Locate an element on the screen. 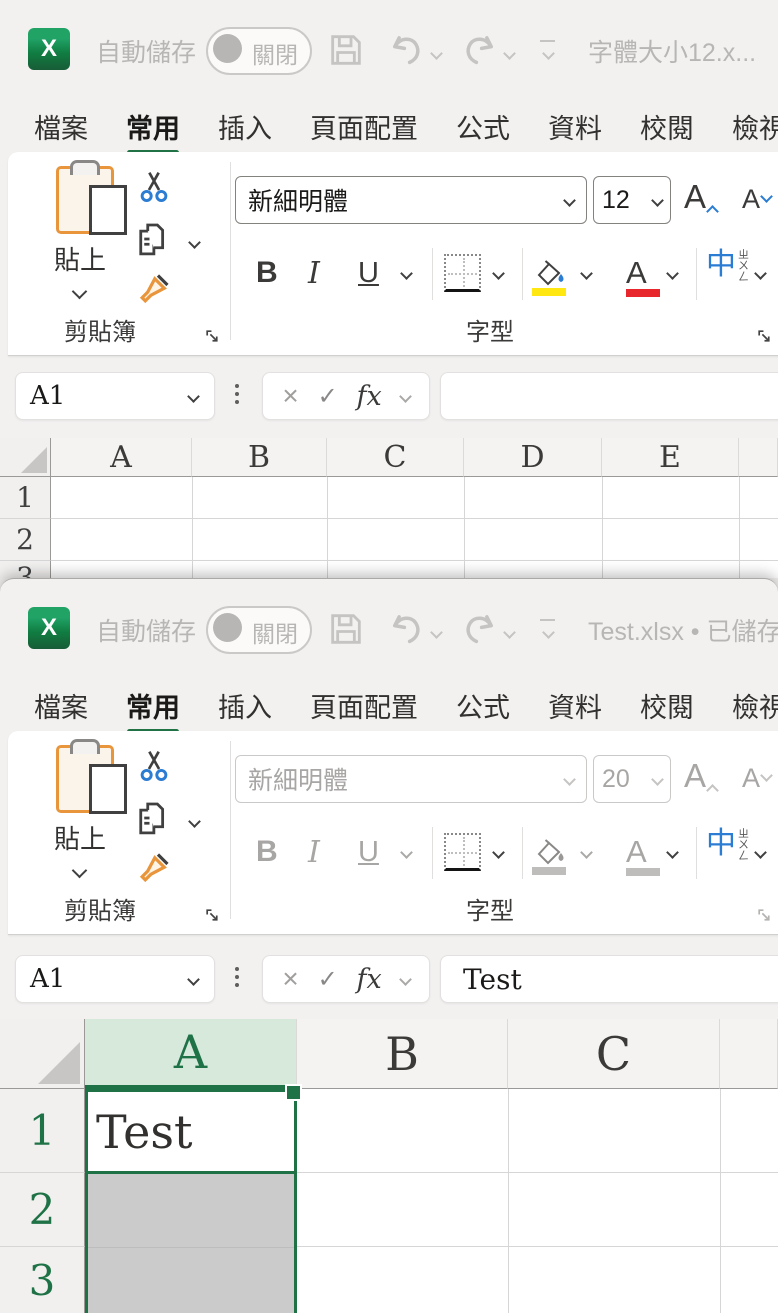 Image resolution: width=778 pixels, height=1313 pixels. font-name-combo: 新細明體 is located at coordinates (411, 200).